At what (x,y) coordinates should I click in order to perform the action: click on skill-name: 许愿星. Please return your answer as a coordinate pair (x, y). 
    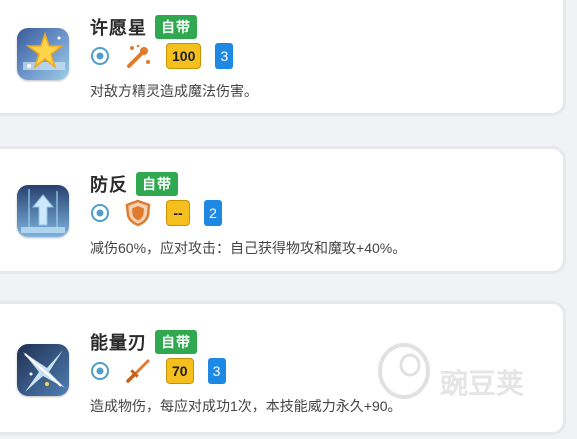
    Looking at the image, I should click on (118, 28).